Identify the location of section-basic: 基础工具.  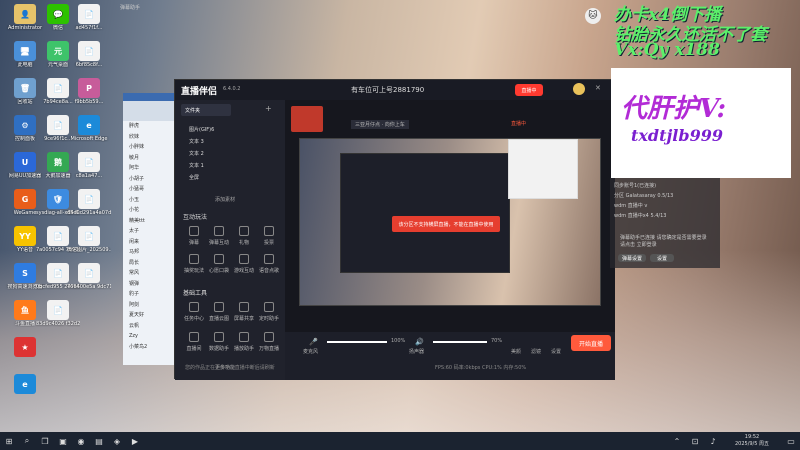
(195, 293).